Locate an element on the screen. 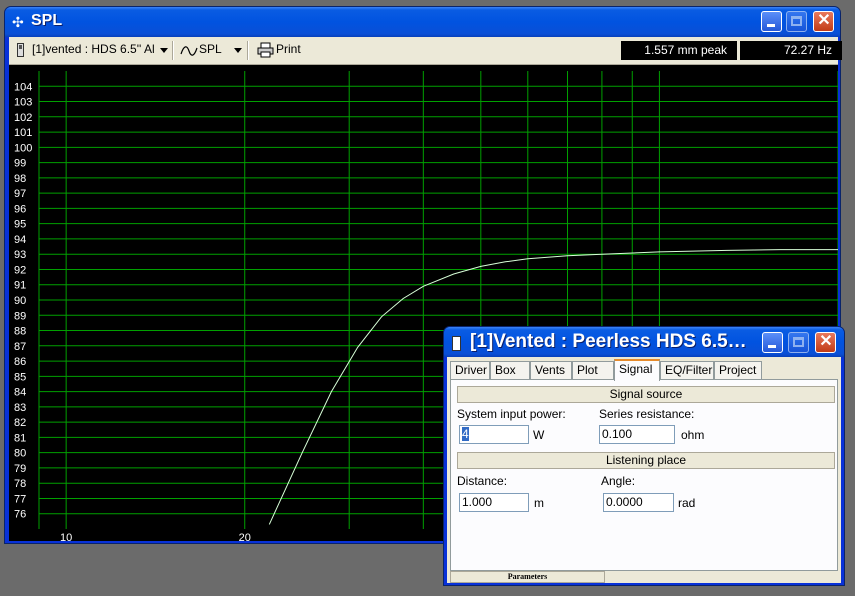 This screenshot has width=855, height=596. signal-source-header: Signal source is located at coordinates (646, 394).